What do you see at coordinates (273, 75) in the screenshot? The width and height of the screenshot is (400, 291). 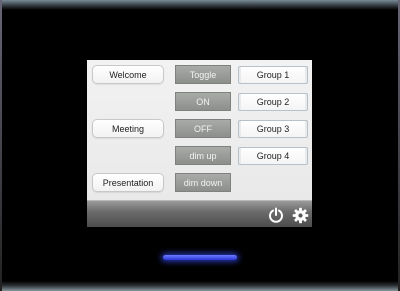 I see `group-1-button: Group 1` at bounding box center [273, 75].